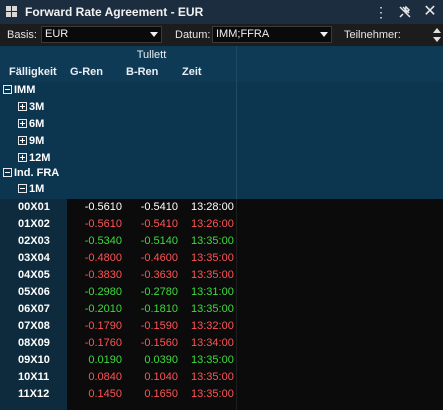 This screenshot has width=443, height=410. I want to click on title-bar: Forward Rate Agreement - EUR ⋮ ✕, so click(221, 12).